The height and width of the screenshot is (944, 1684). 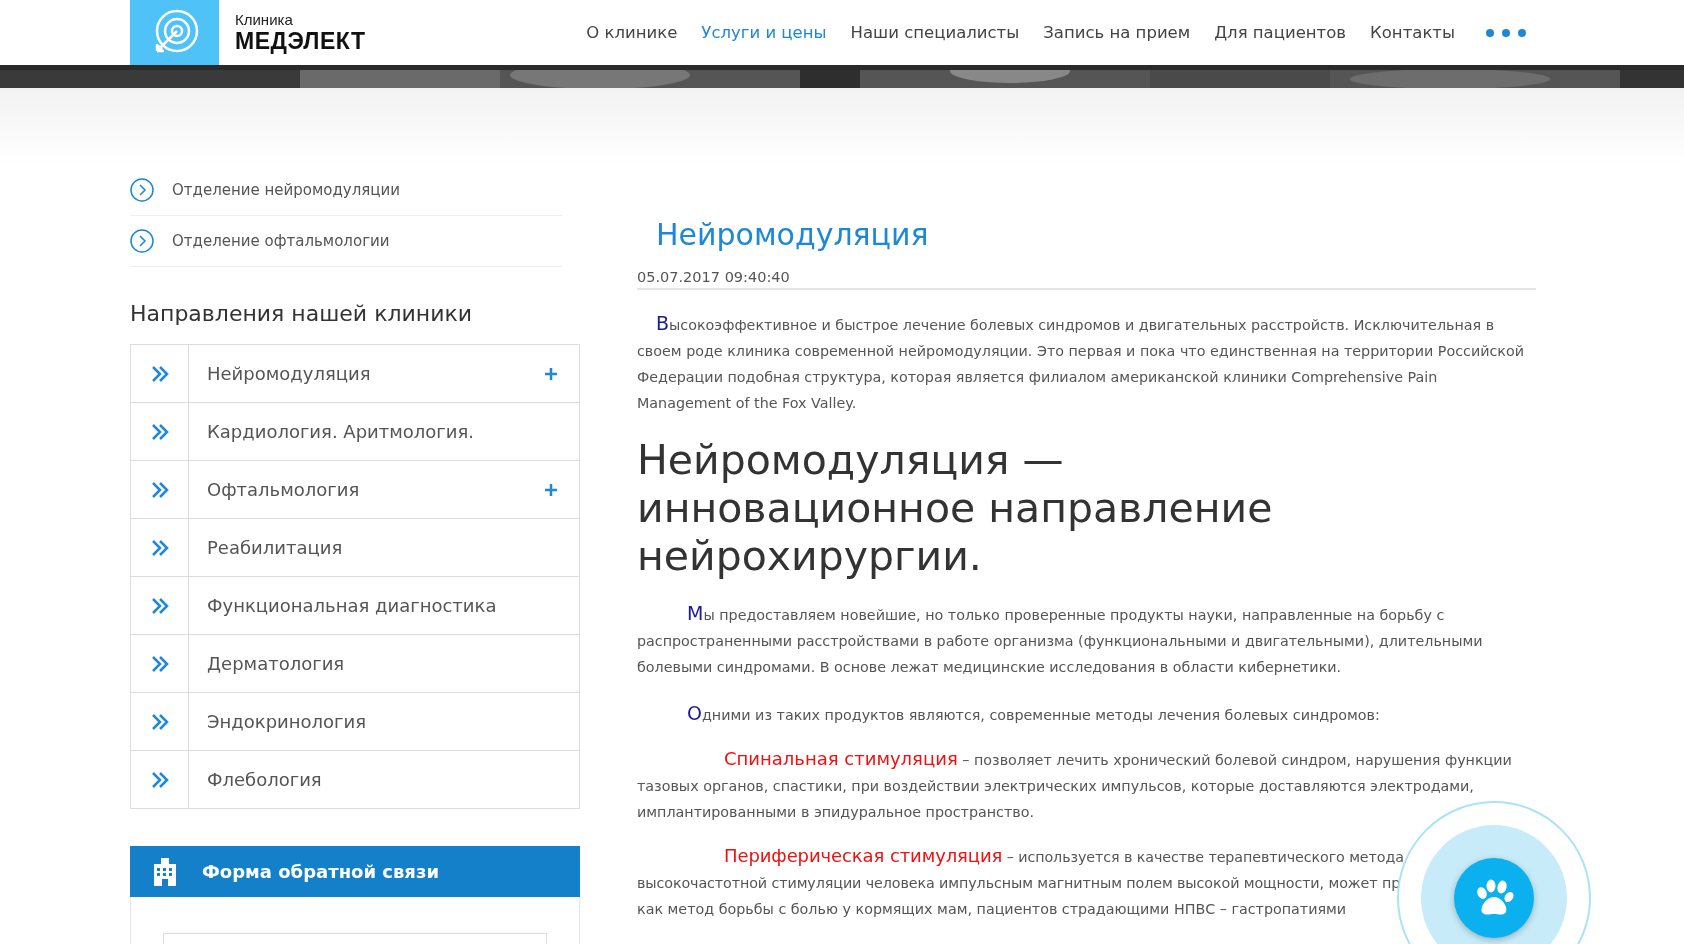 What do you see at coordinates (992, 909) in the screenshot?
I see `paragraph: как метод борьбы с болью у кормящих мам, пациентов страдающими НПВС – гастропатиями` at bounding box center [992, 909].